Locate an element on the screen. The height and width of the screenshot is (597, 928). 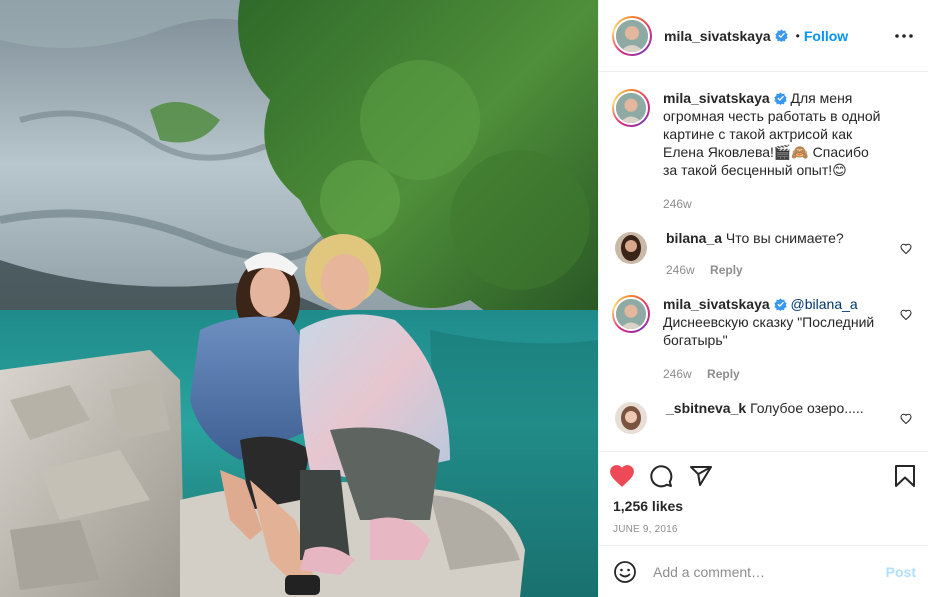
comment-button is located at coordinates (669, 476).